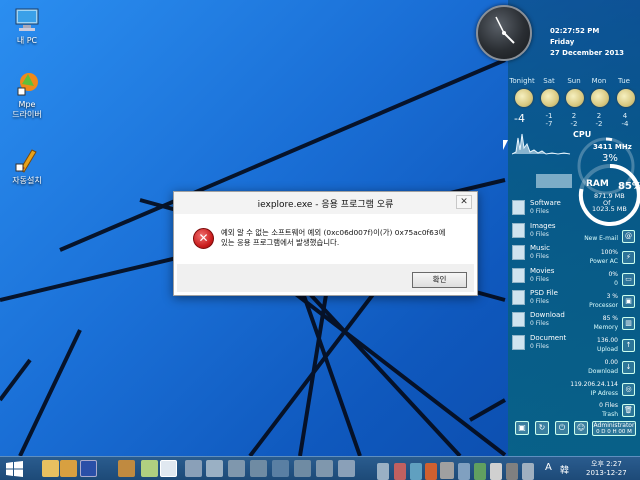 Image resolution: width=640 pixels, height=480 pixels. Describe the element at coordinates (542, 428) in the screenshot. I see `restart-button: ↻` at that location.